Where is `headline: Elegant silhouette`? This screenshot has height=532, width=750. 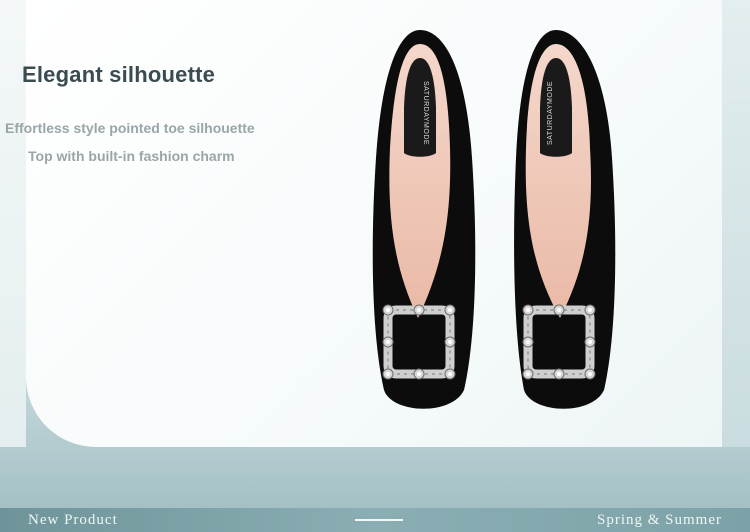 headline: Elegant silhouette is located at coordinates (119, 74).